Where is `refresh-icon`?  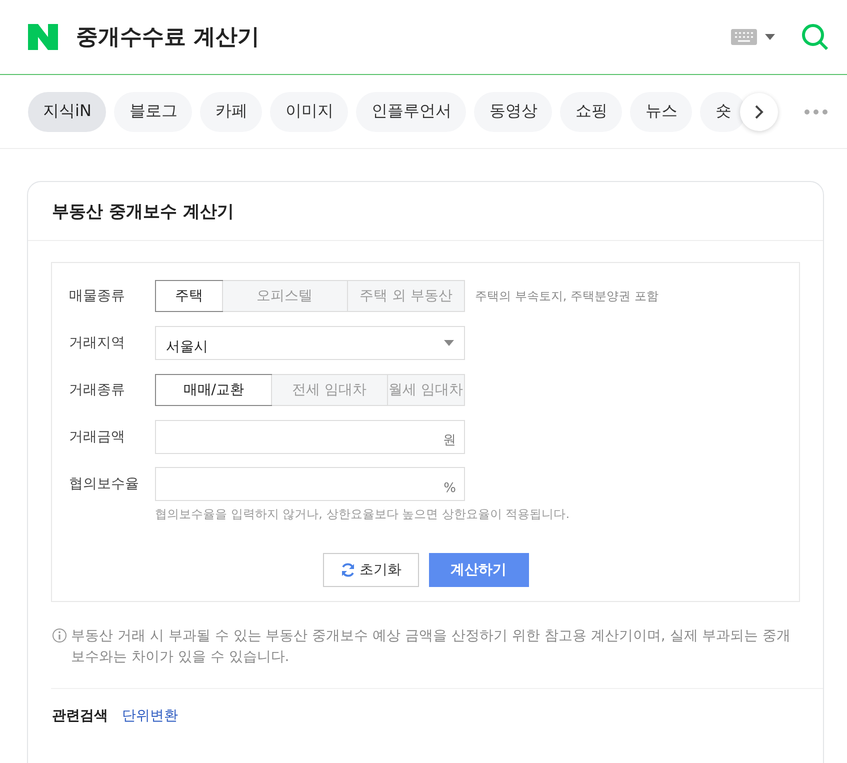
refresh-icon is located at coordinates (348, 570).